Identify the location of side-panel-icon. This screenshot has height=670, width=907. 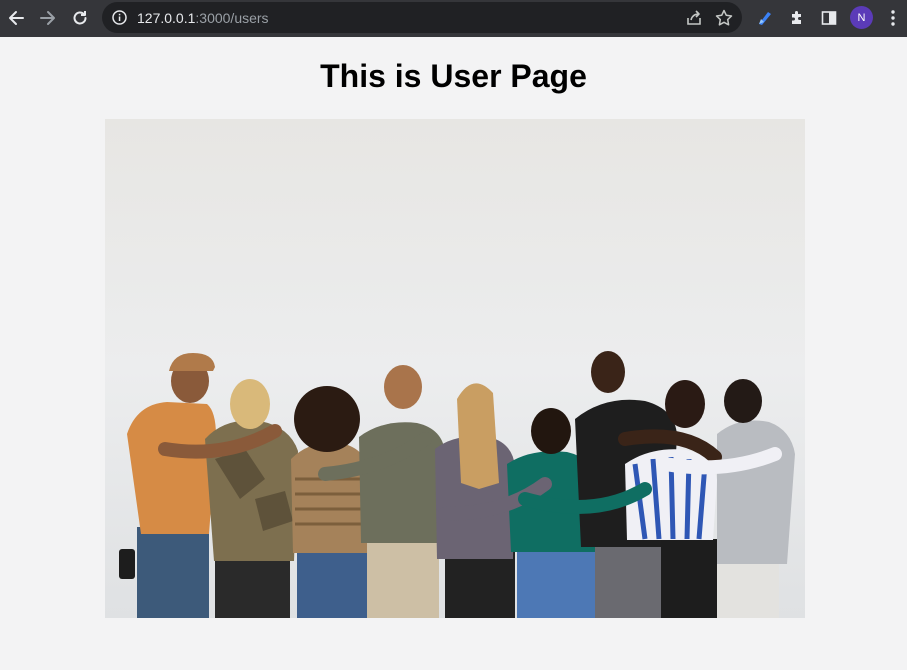
(829, 18).